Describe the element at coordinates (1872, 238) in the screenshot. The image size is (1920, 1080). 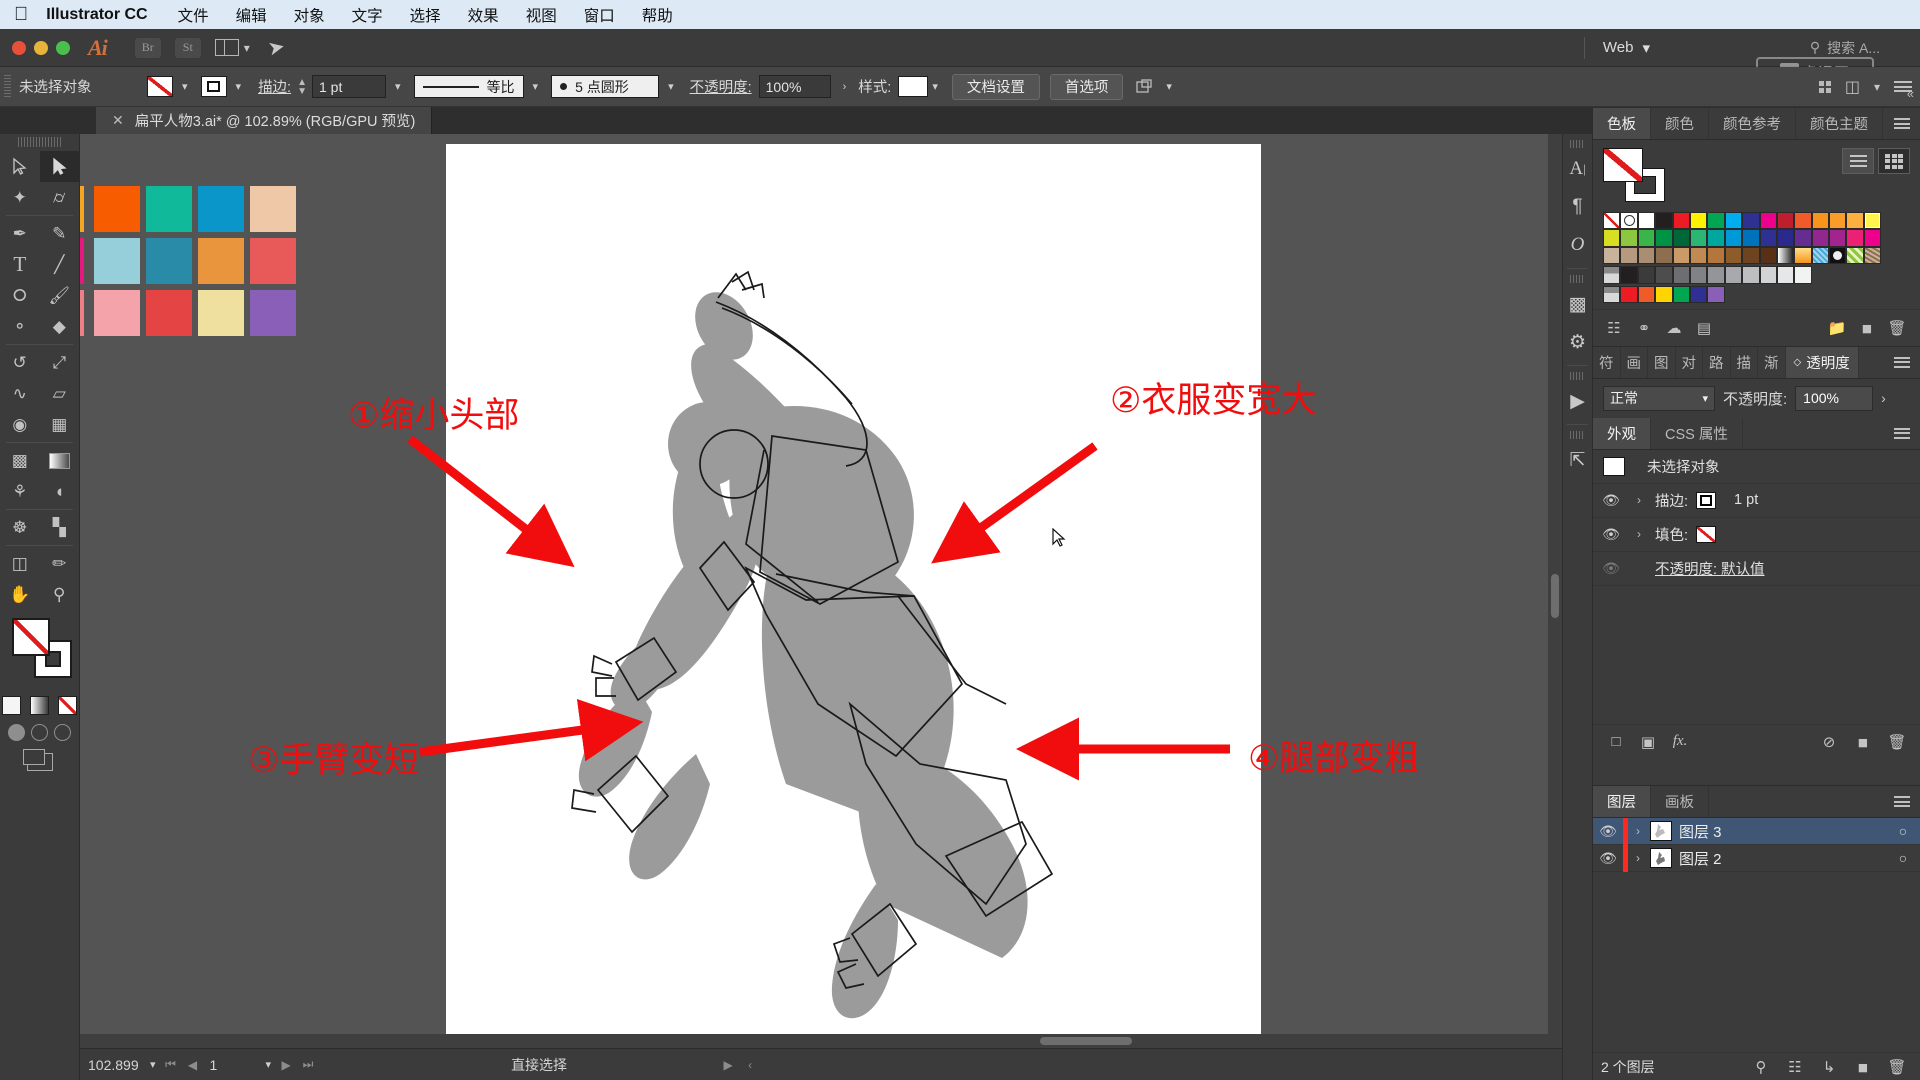
I see `swatch-pink2` at that location.